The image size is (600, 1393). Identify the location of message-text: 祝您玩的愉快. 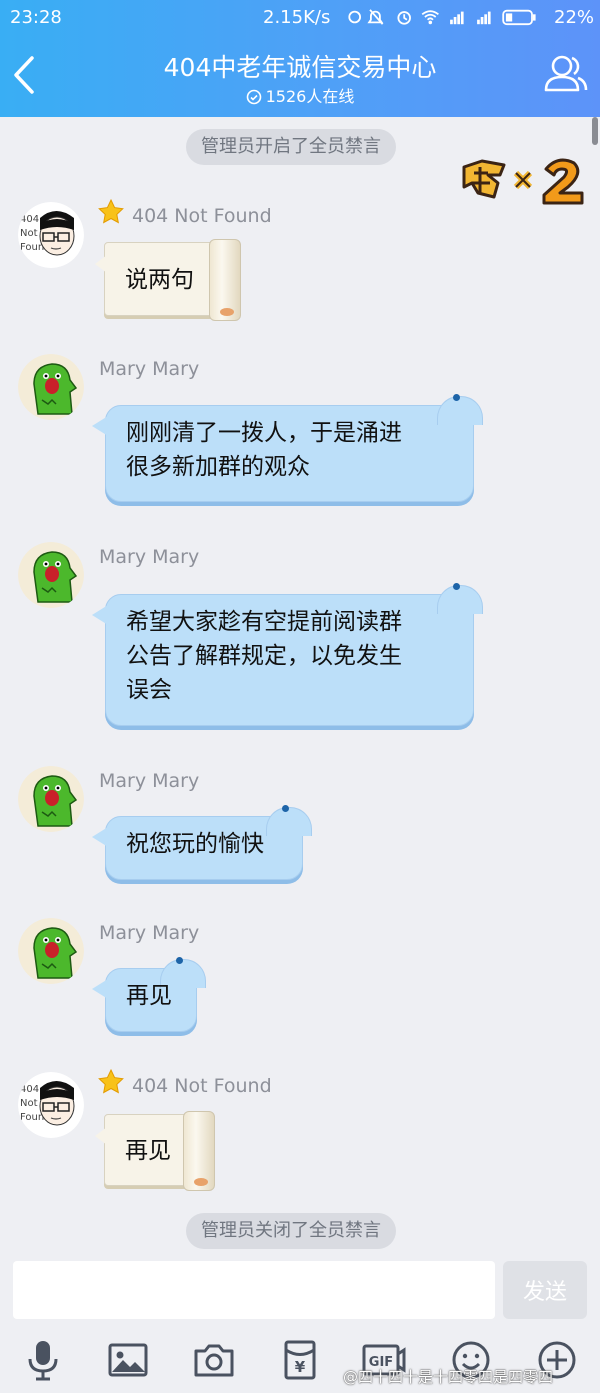
(195, 844).